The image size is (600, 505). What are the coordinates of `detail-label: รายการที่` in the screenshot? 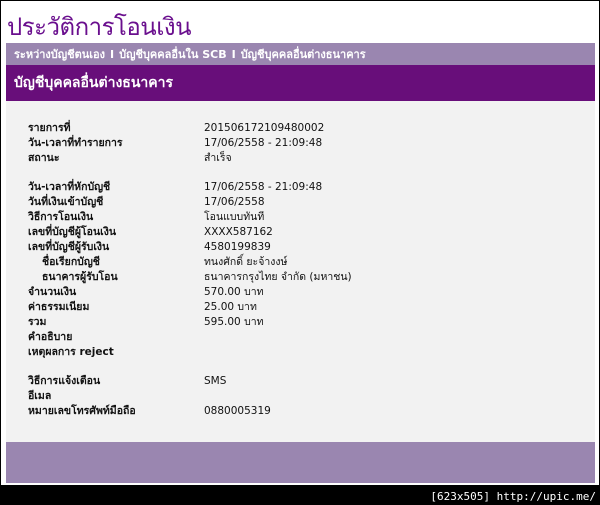 It's located at (49, 128).